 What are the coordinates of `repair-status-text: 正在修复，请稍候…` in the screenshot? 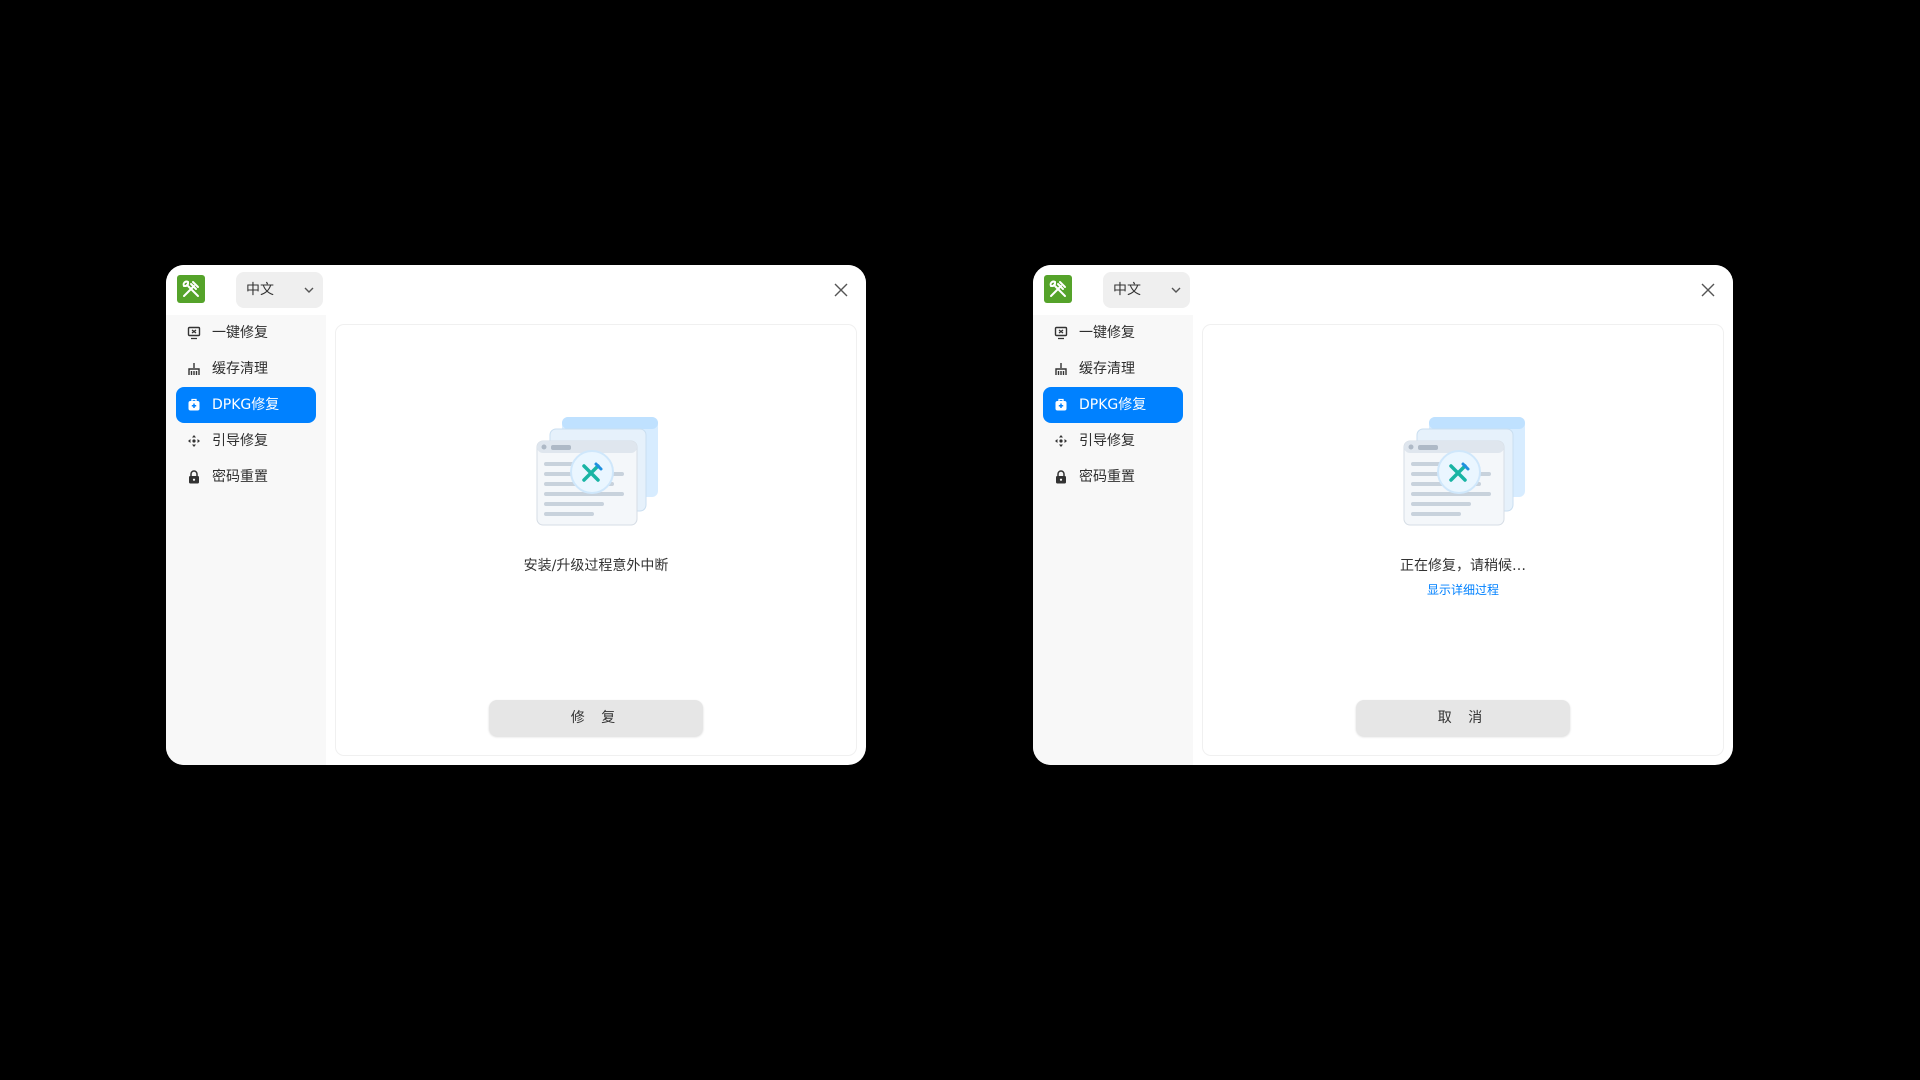 It's located at (1463, 566).